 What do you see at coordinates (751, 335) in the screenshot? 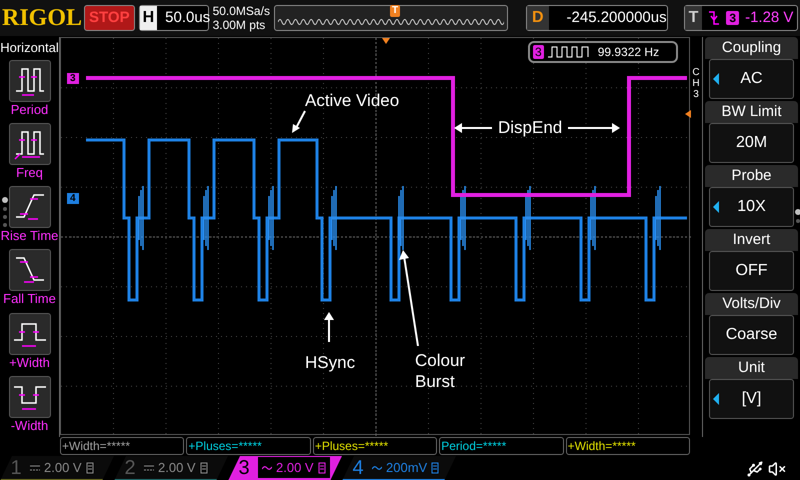
I see `option-value-button: Coarse` at bounding box center [751, 335].